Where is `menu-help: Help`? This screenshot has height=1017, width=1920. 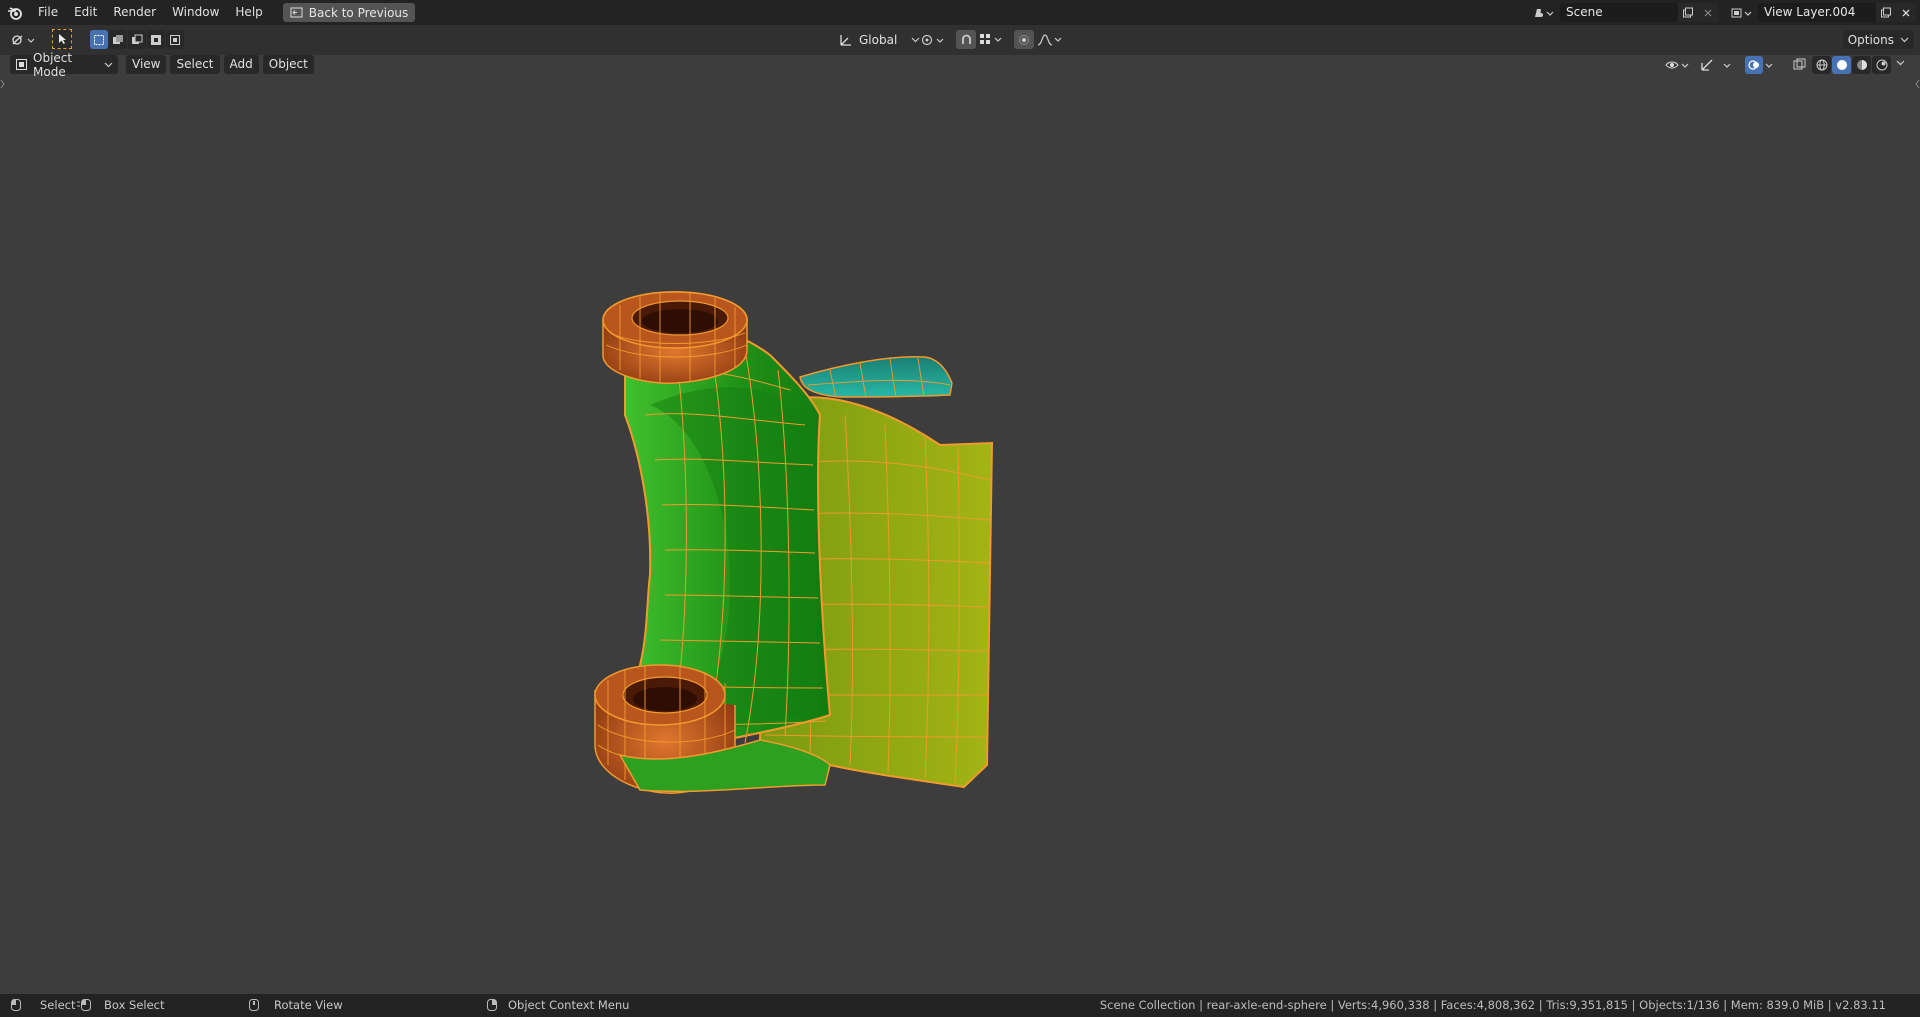
menu-help: Help is located at coordinates (248, 12).